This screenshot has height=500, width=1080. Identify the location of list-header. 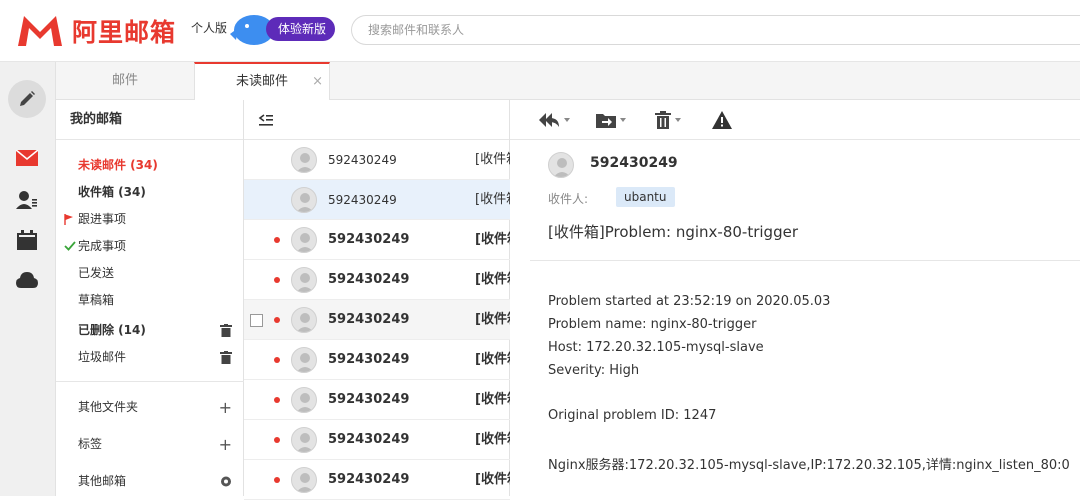
(376, 120).